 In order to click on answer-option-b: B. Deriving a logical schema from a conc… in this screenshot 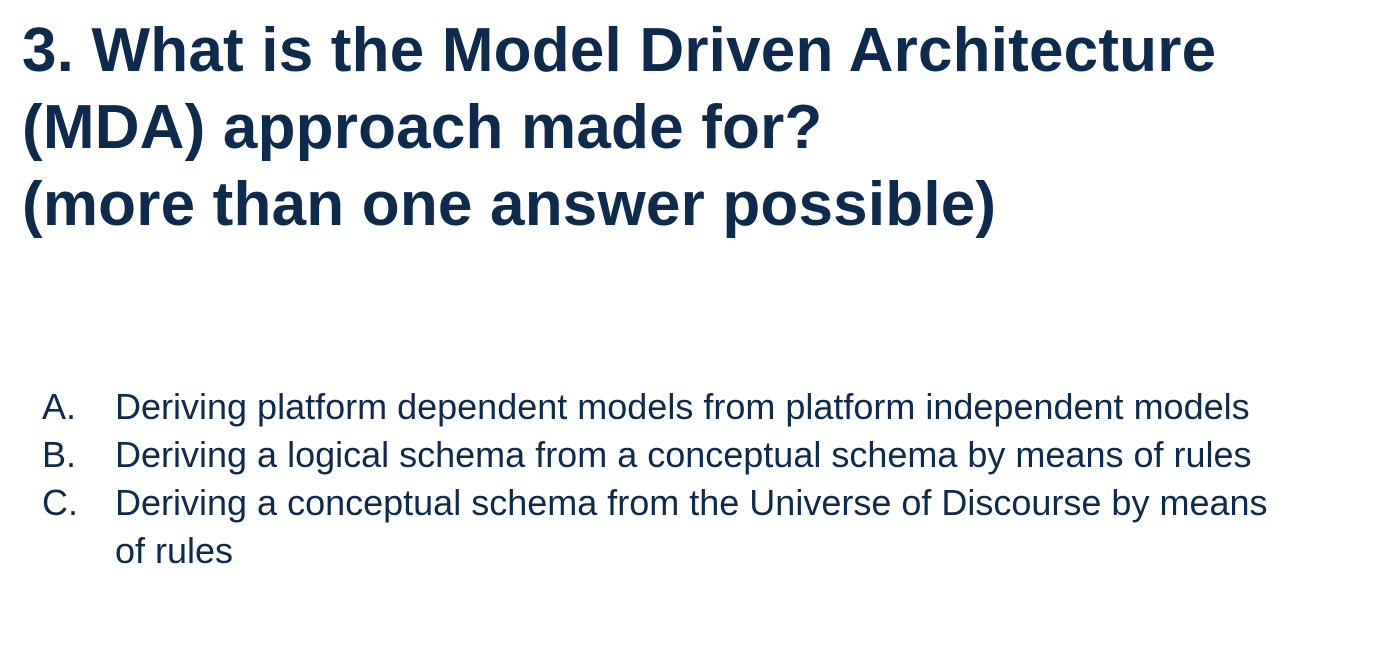, I will do `click(717, 455)`.